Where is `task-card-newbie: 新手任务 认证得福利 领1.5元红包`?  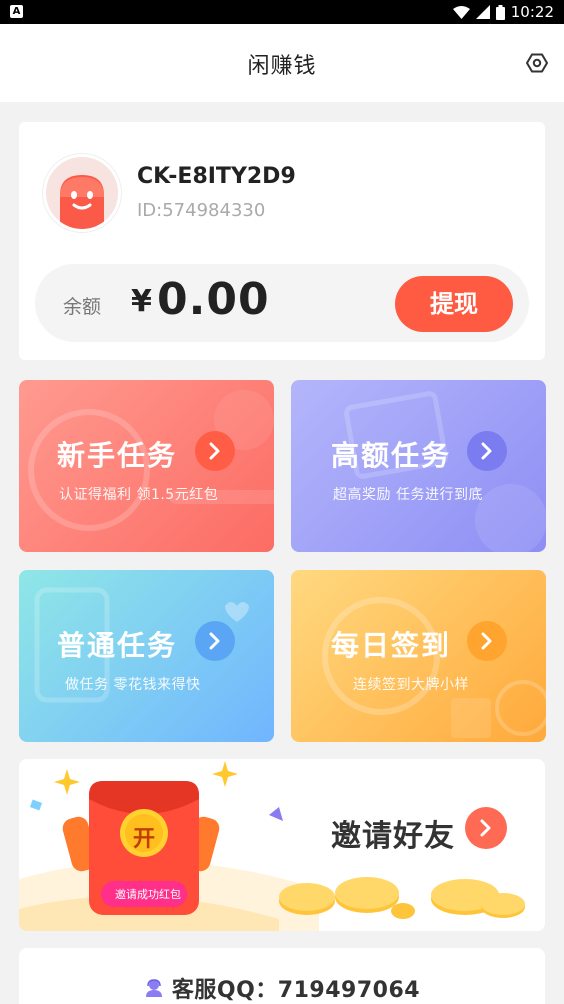 task-card-newbie: 新手任务 认证得福利 领1.5元红包 is located at coordinates (146, 466).